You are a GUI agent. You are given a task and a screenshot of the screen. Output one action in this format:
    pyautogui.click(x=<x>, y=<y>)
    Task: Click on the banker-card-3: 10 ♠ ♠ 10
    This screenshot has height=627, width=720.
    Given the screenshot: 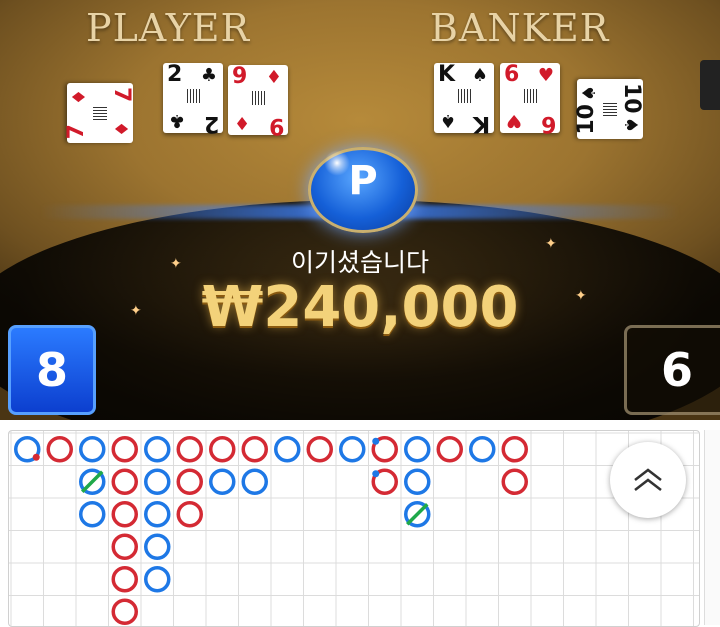 What is the action you would take?
    pyautogui.click(x=609, y=109)
    